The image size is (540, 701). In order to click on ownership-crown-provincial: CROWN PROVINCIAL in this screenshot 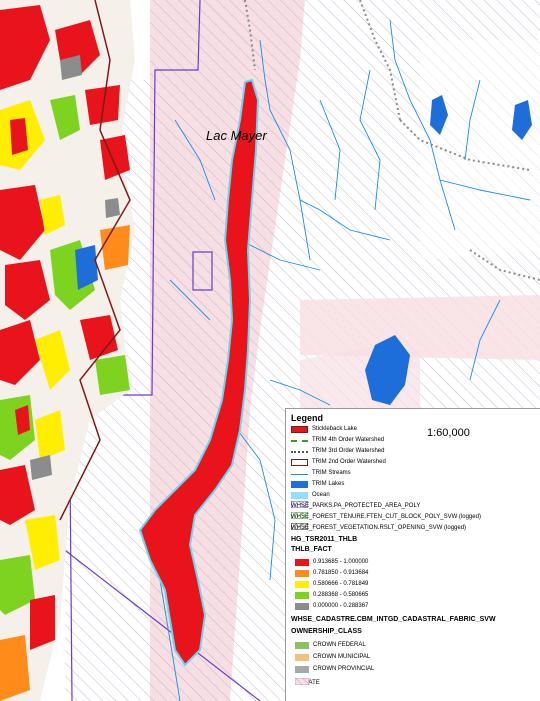, I will do `click(334, 669)`.